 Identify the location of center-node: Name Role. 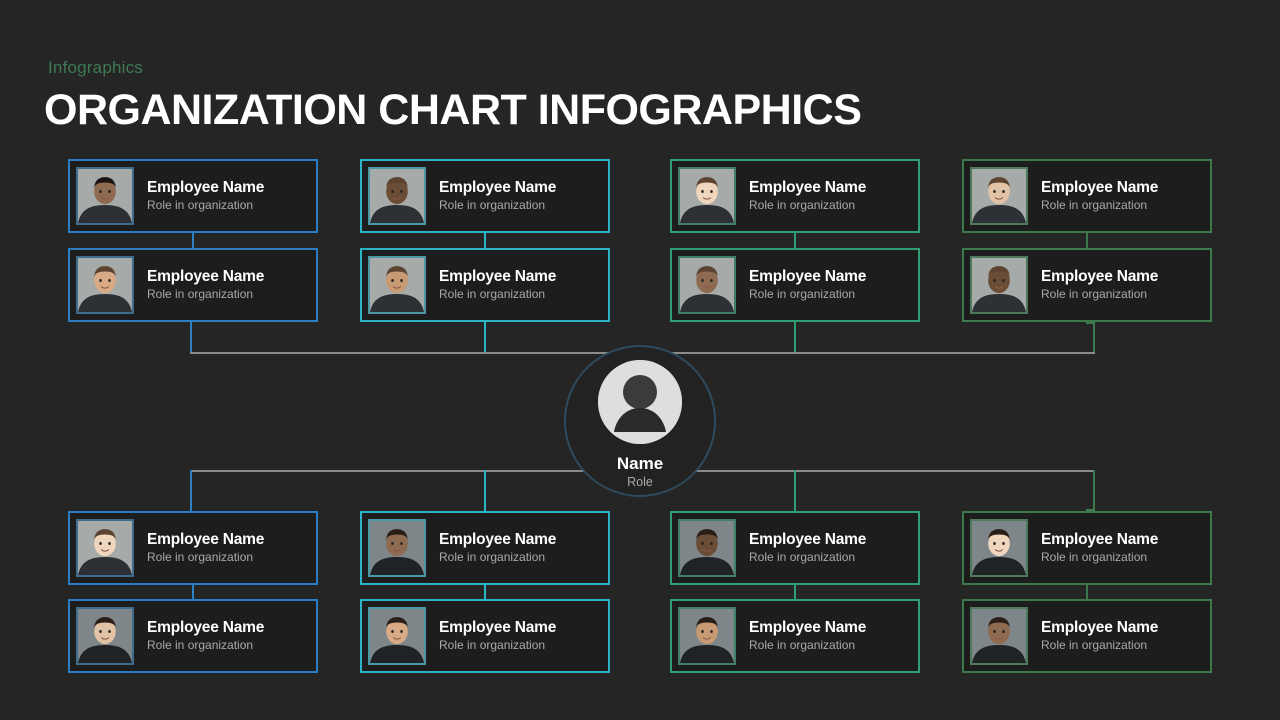
(640, 421).